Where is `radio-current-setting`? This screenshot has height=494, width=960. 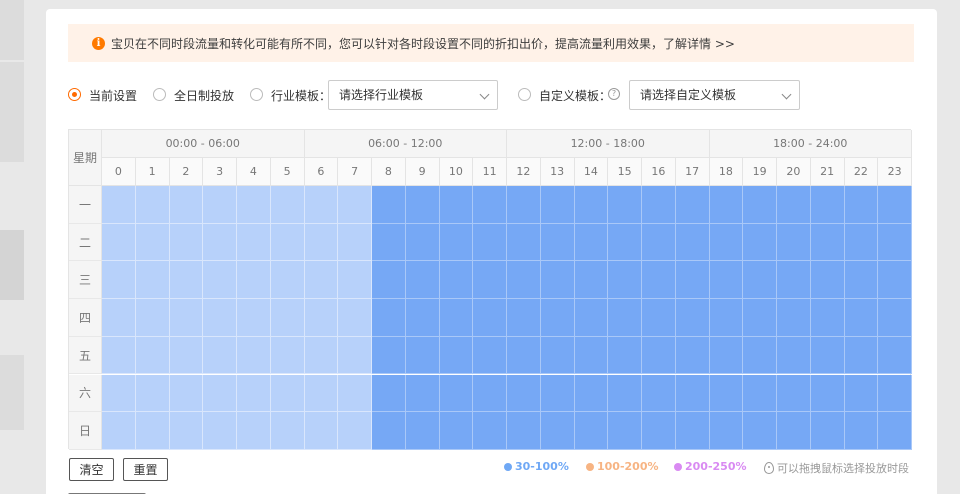
radio-current-setting is located at coordinates (74, 94).